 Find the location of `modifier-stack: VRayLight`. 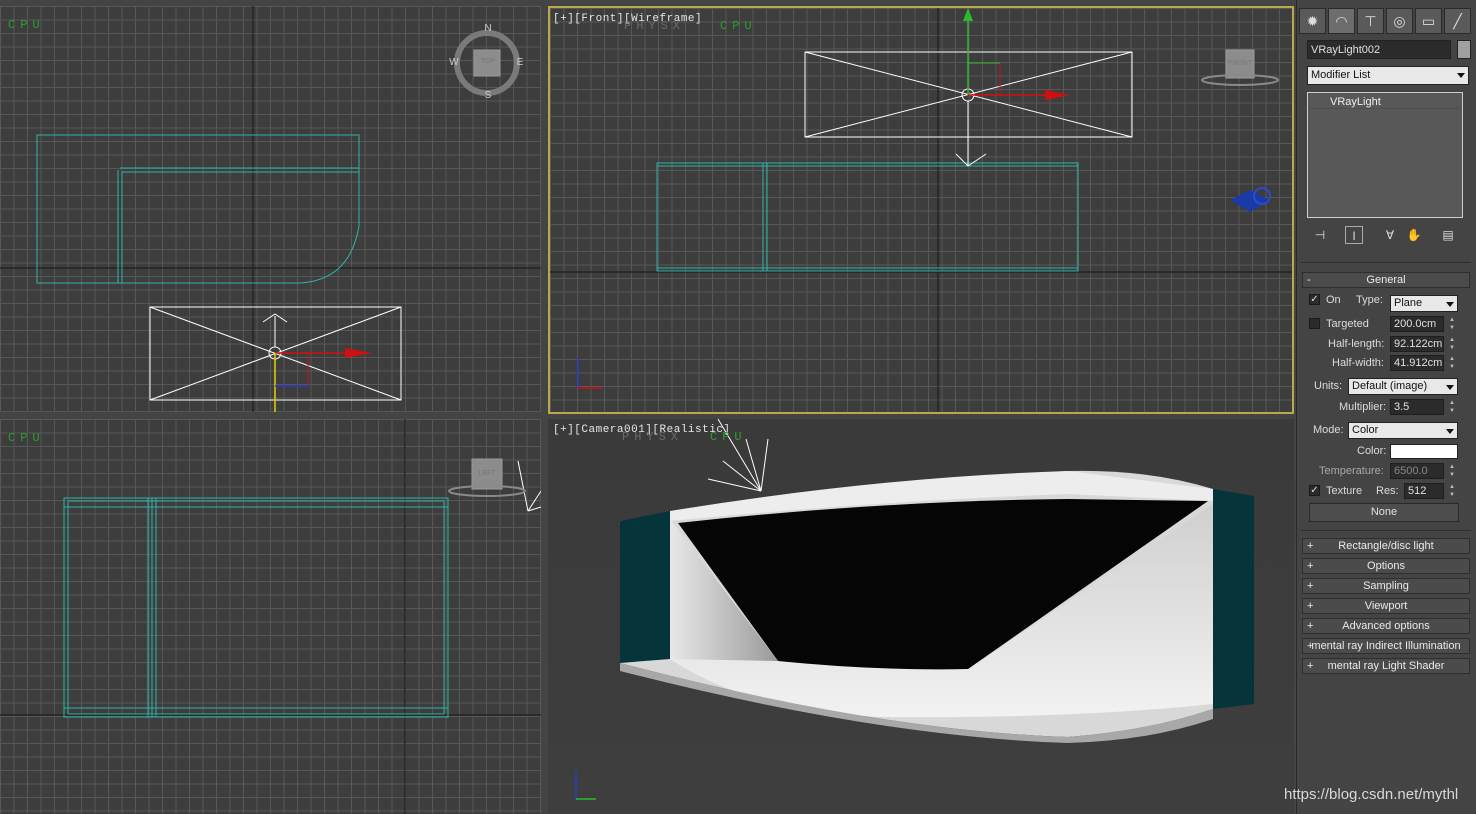

modifier-stack: VRayLight is located at coordinates (1385, 155).